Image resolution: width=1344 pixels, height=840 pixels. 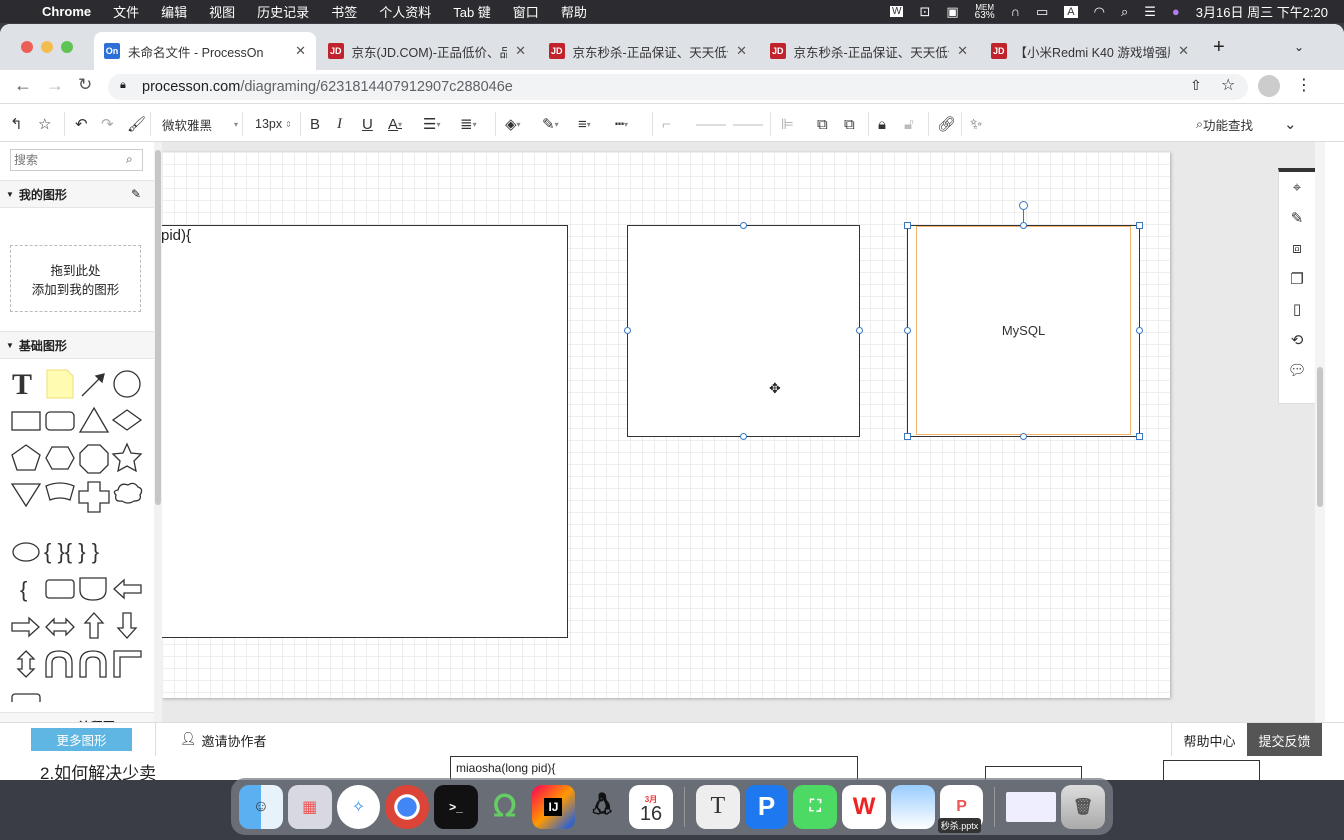 I want to click on monitor-icon: ▣, so click(x=952, y=12).